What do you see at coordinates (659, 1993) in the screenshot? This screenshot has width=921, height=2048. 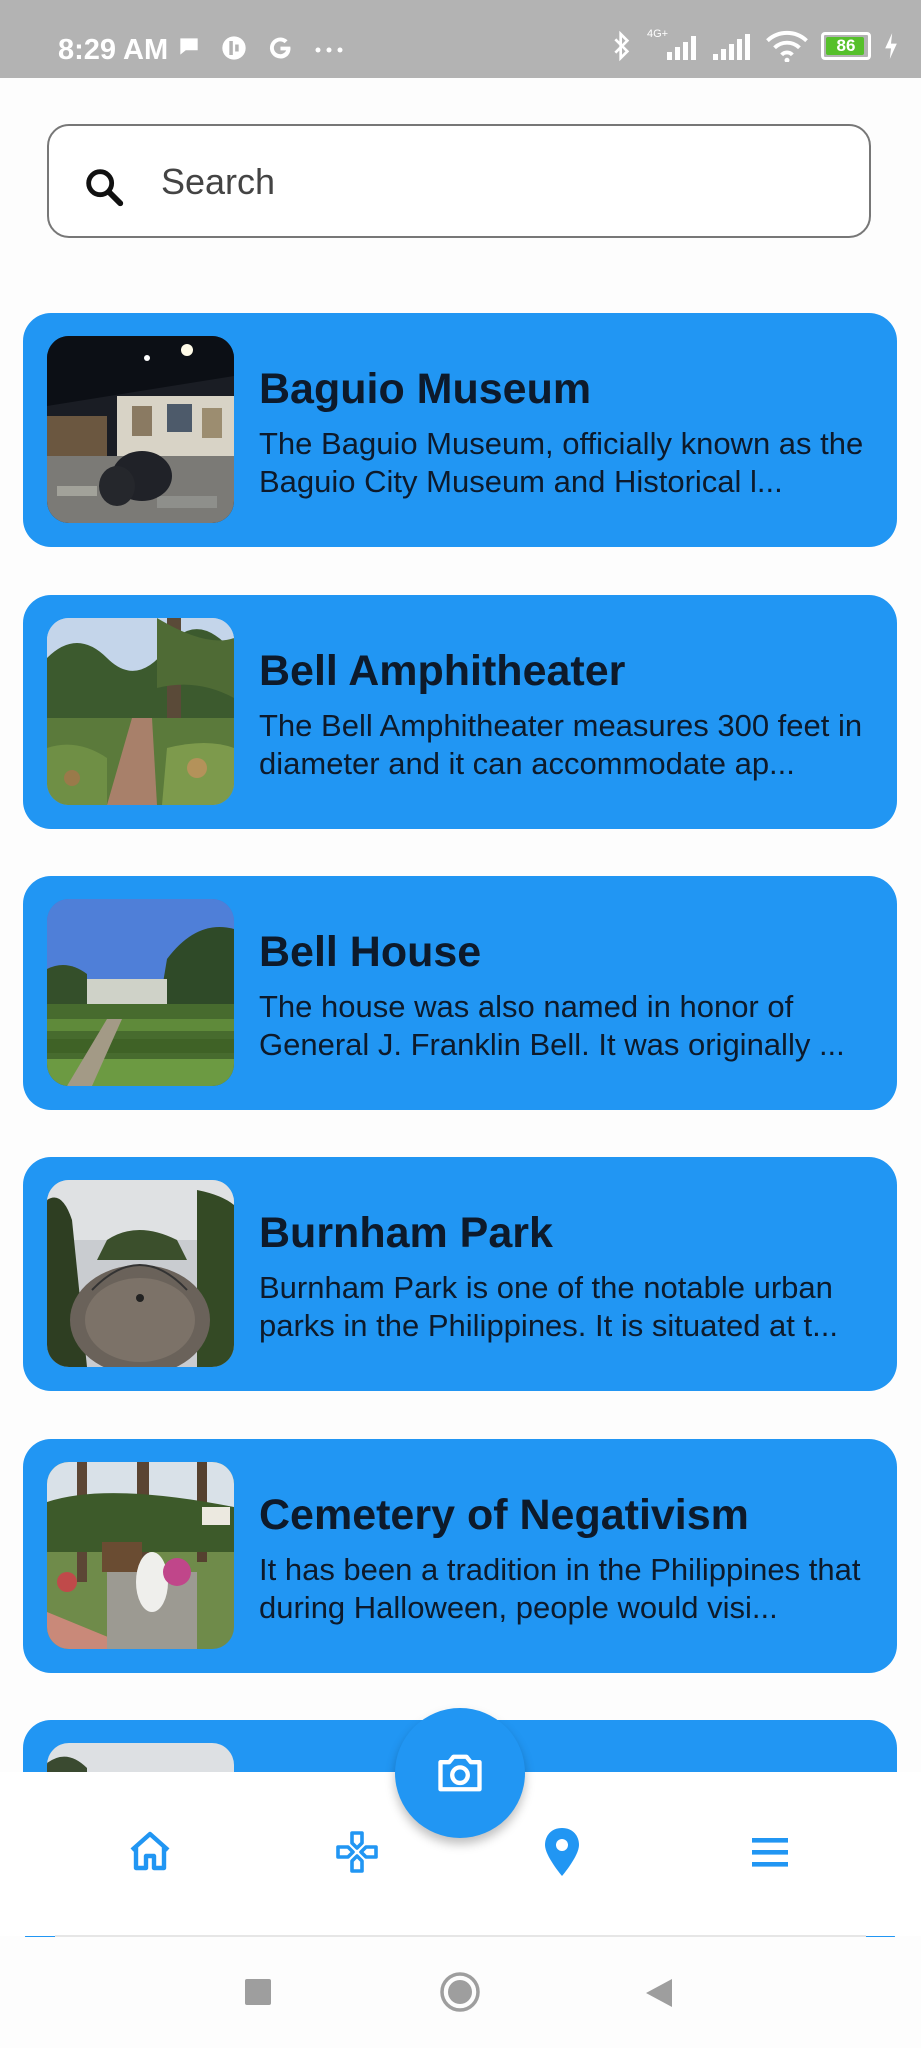 I see `back-triangle-icon` at bounding box center [659, 1993].